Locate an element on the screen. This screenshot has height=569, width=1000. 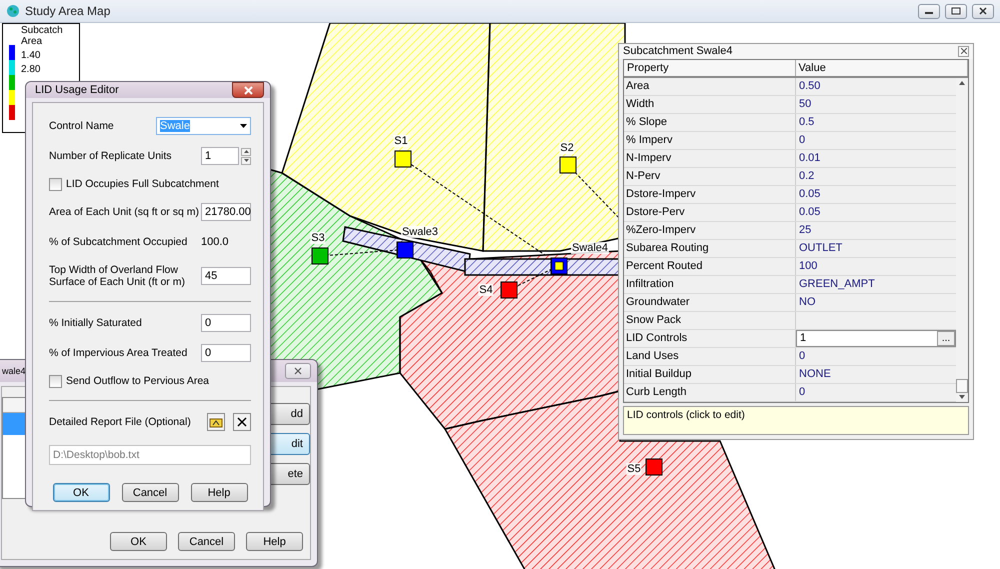
property-name: Dstore-Imperv is located at coordinates (710, 194).